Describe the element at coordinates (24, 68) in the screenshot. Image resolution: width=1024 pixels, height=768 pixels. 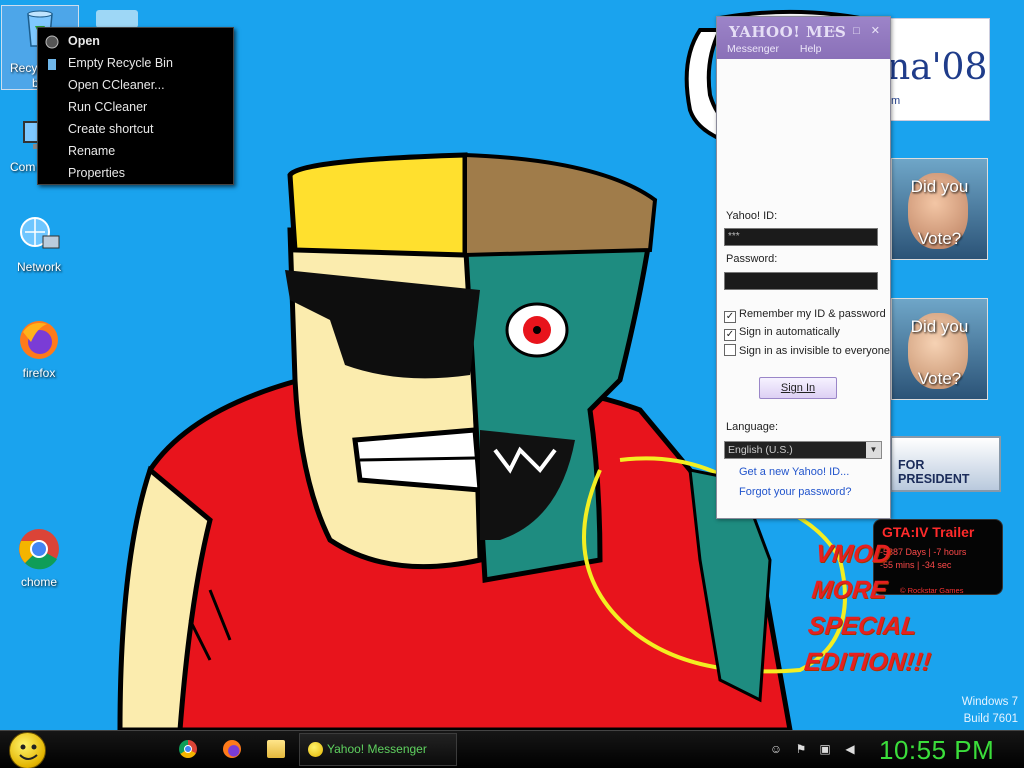
I see `recycle-bin-label: Recy` at that location.